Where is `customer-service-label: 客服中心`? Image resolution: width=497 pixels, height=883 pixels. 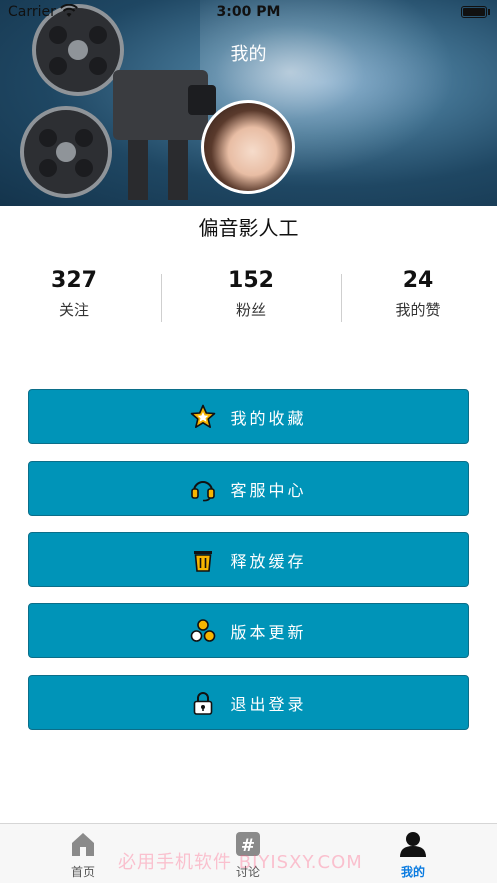 customer-service-label: 客服中心 is located at coordinates (268, 490).